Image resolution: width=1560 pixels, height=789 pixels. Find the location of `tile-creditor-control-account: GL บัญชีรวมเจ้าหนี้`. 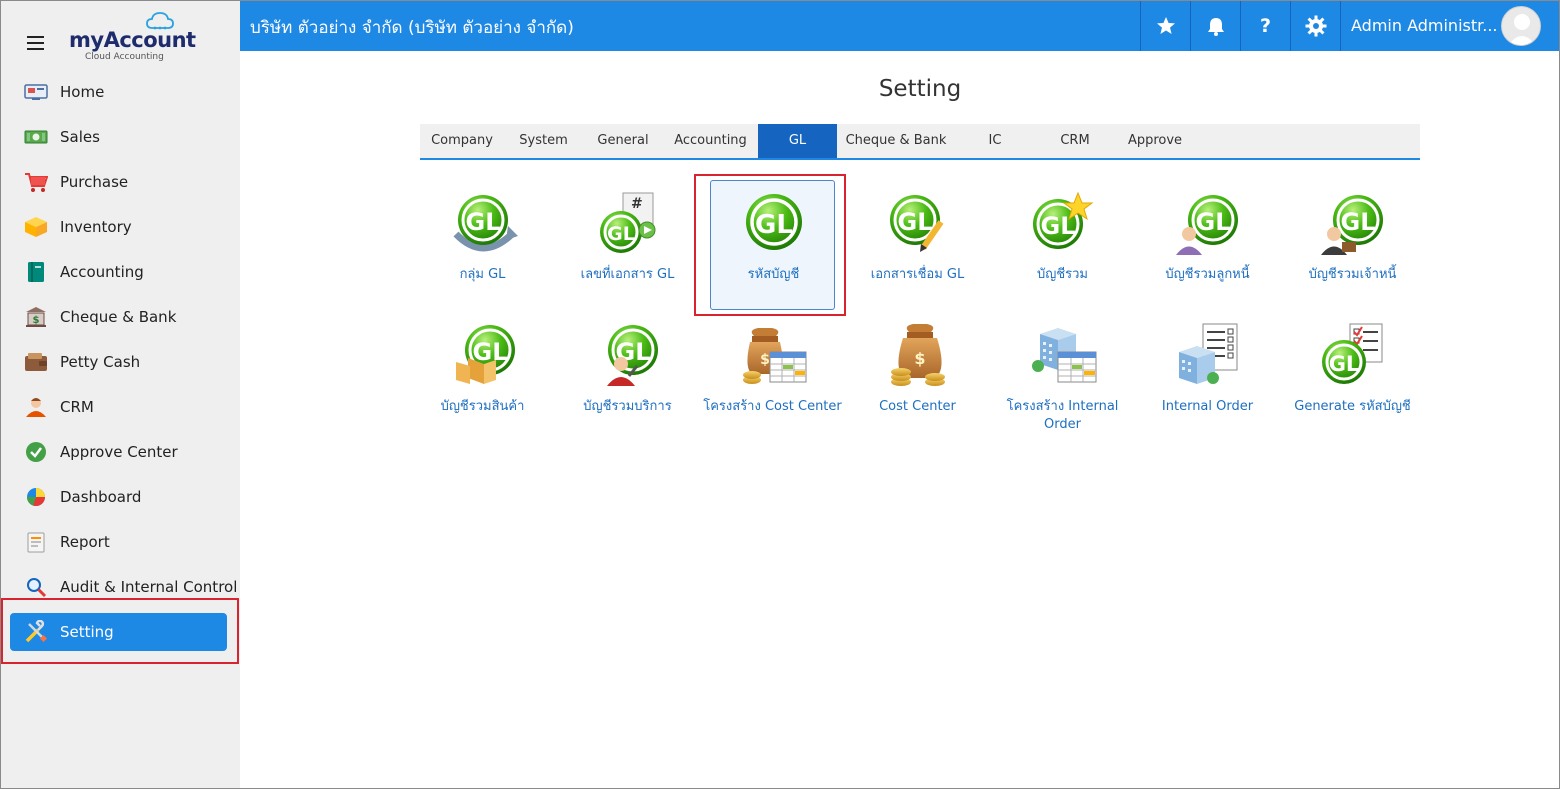

tile-creditor-control-account: GL บัญชีรวมเจ้าหนี้ is located at coordinates (1352, 245).